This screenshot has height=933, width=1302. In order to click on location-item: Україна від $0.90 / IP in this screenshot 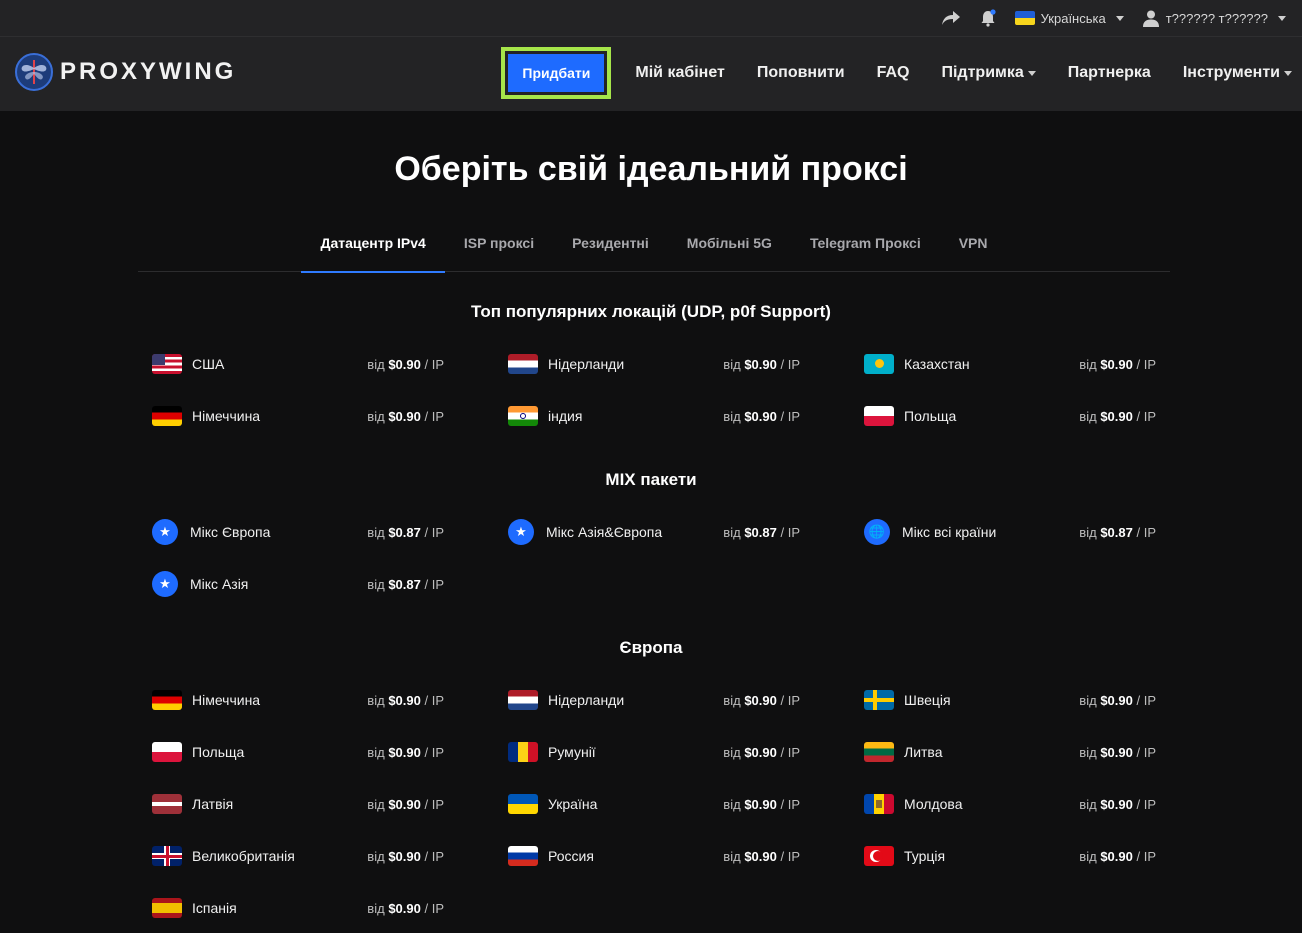, I will do `click(654, 804)`.